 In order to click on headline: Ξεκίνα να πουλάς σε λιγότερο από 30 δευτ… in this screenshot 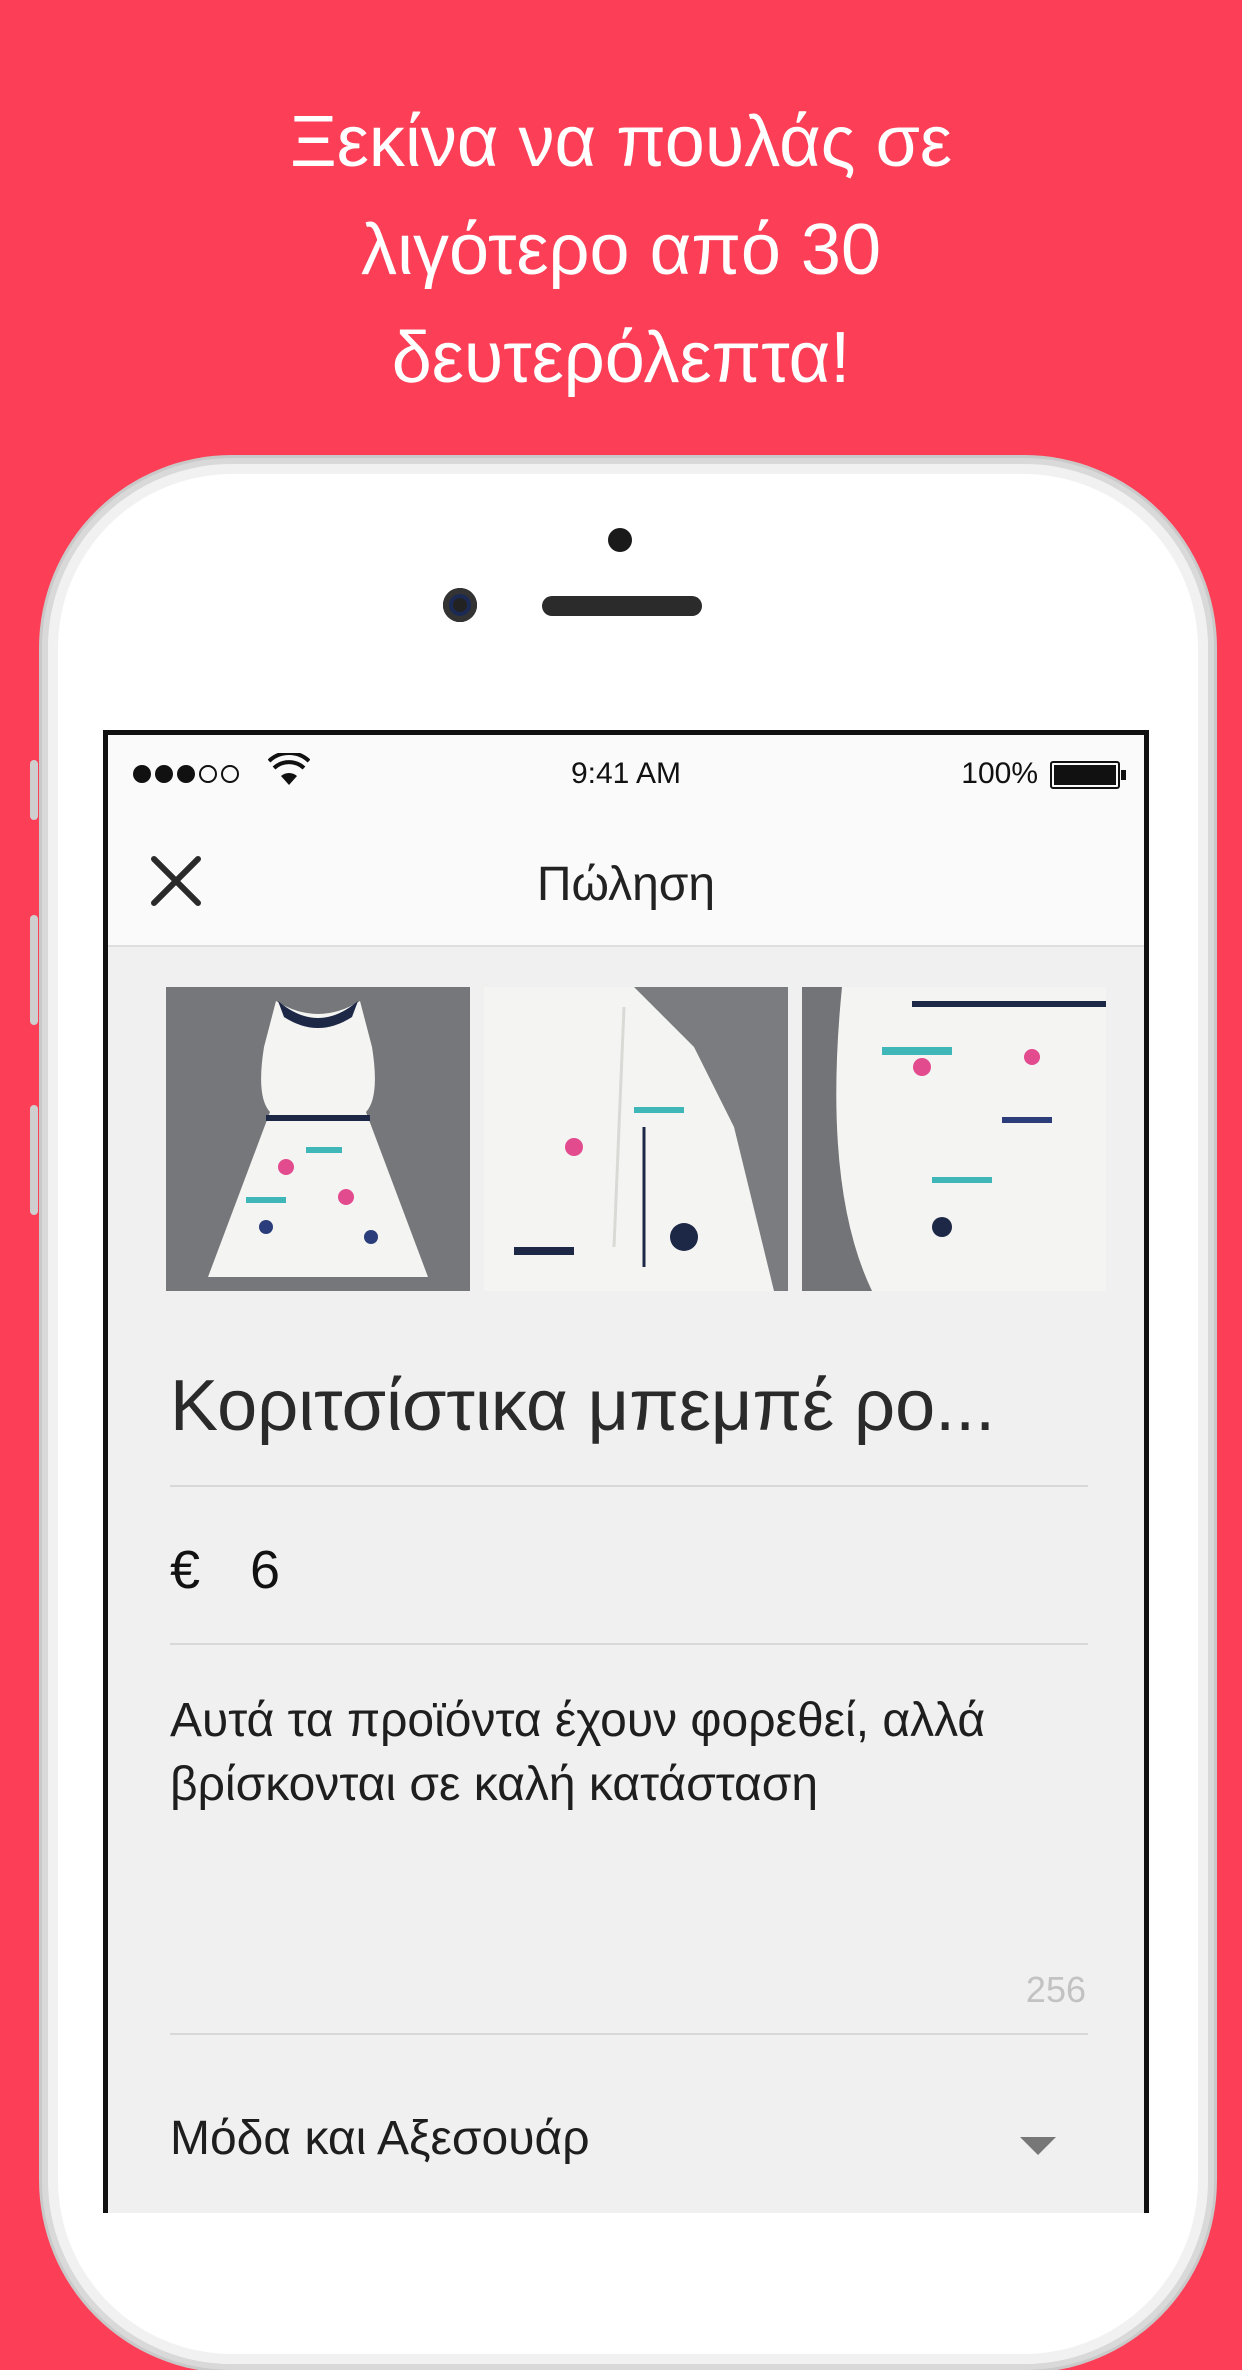, I will do `click(621, 250)`.